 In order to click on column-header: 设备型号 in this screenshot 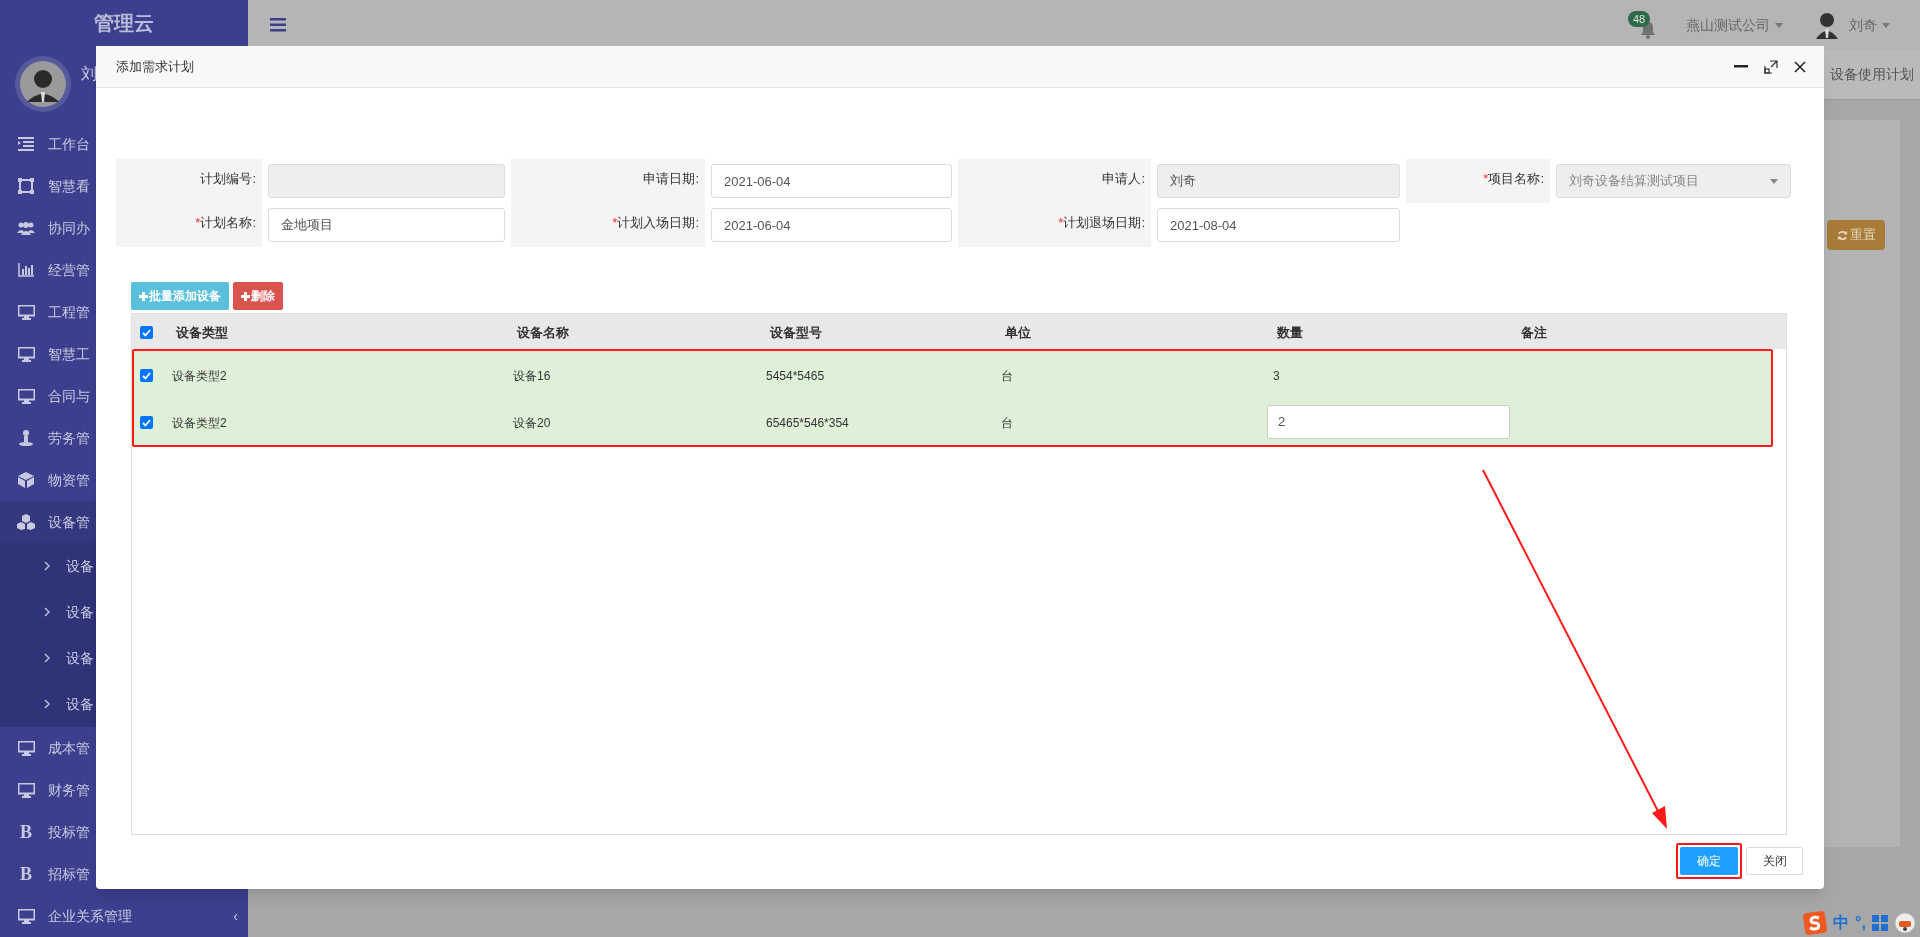, I will do `click(796, 332)`.